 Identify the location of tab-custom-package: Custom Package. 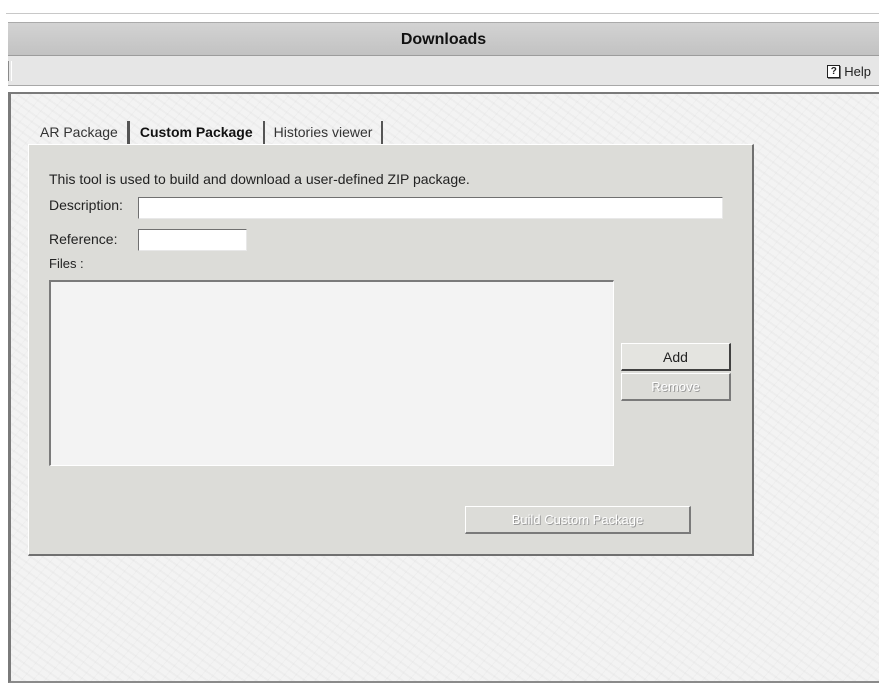
(196, 132).